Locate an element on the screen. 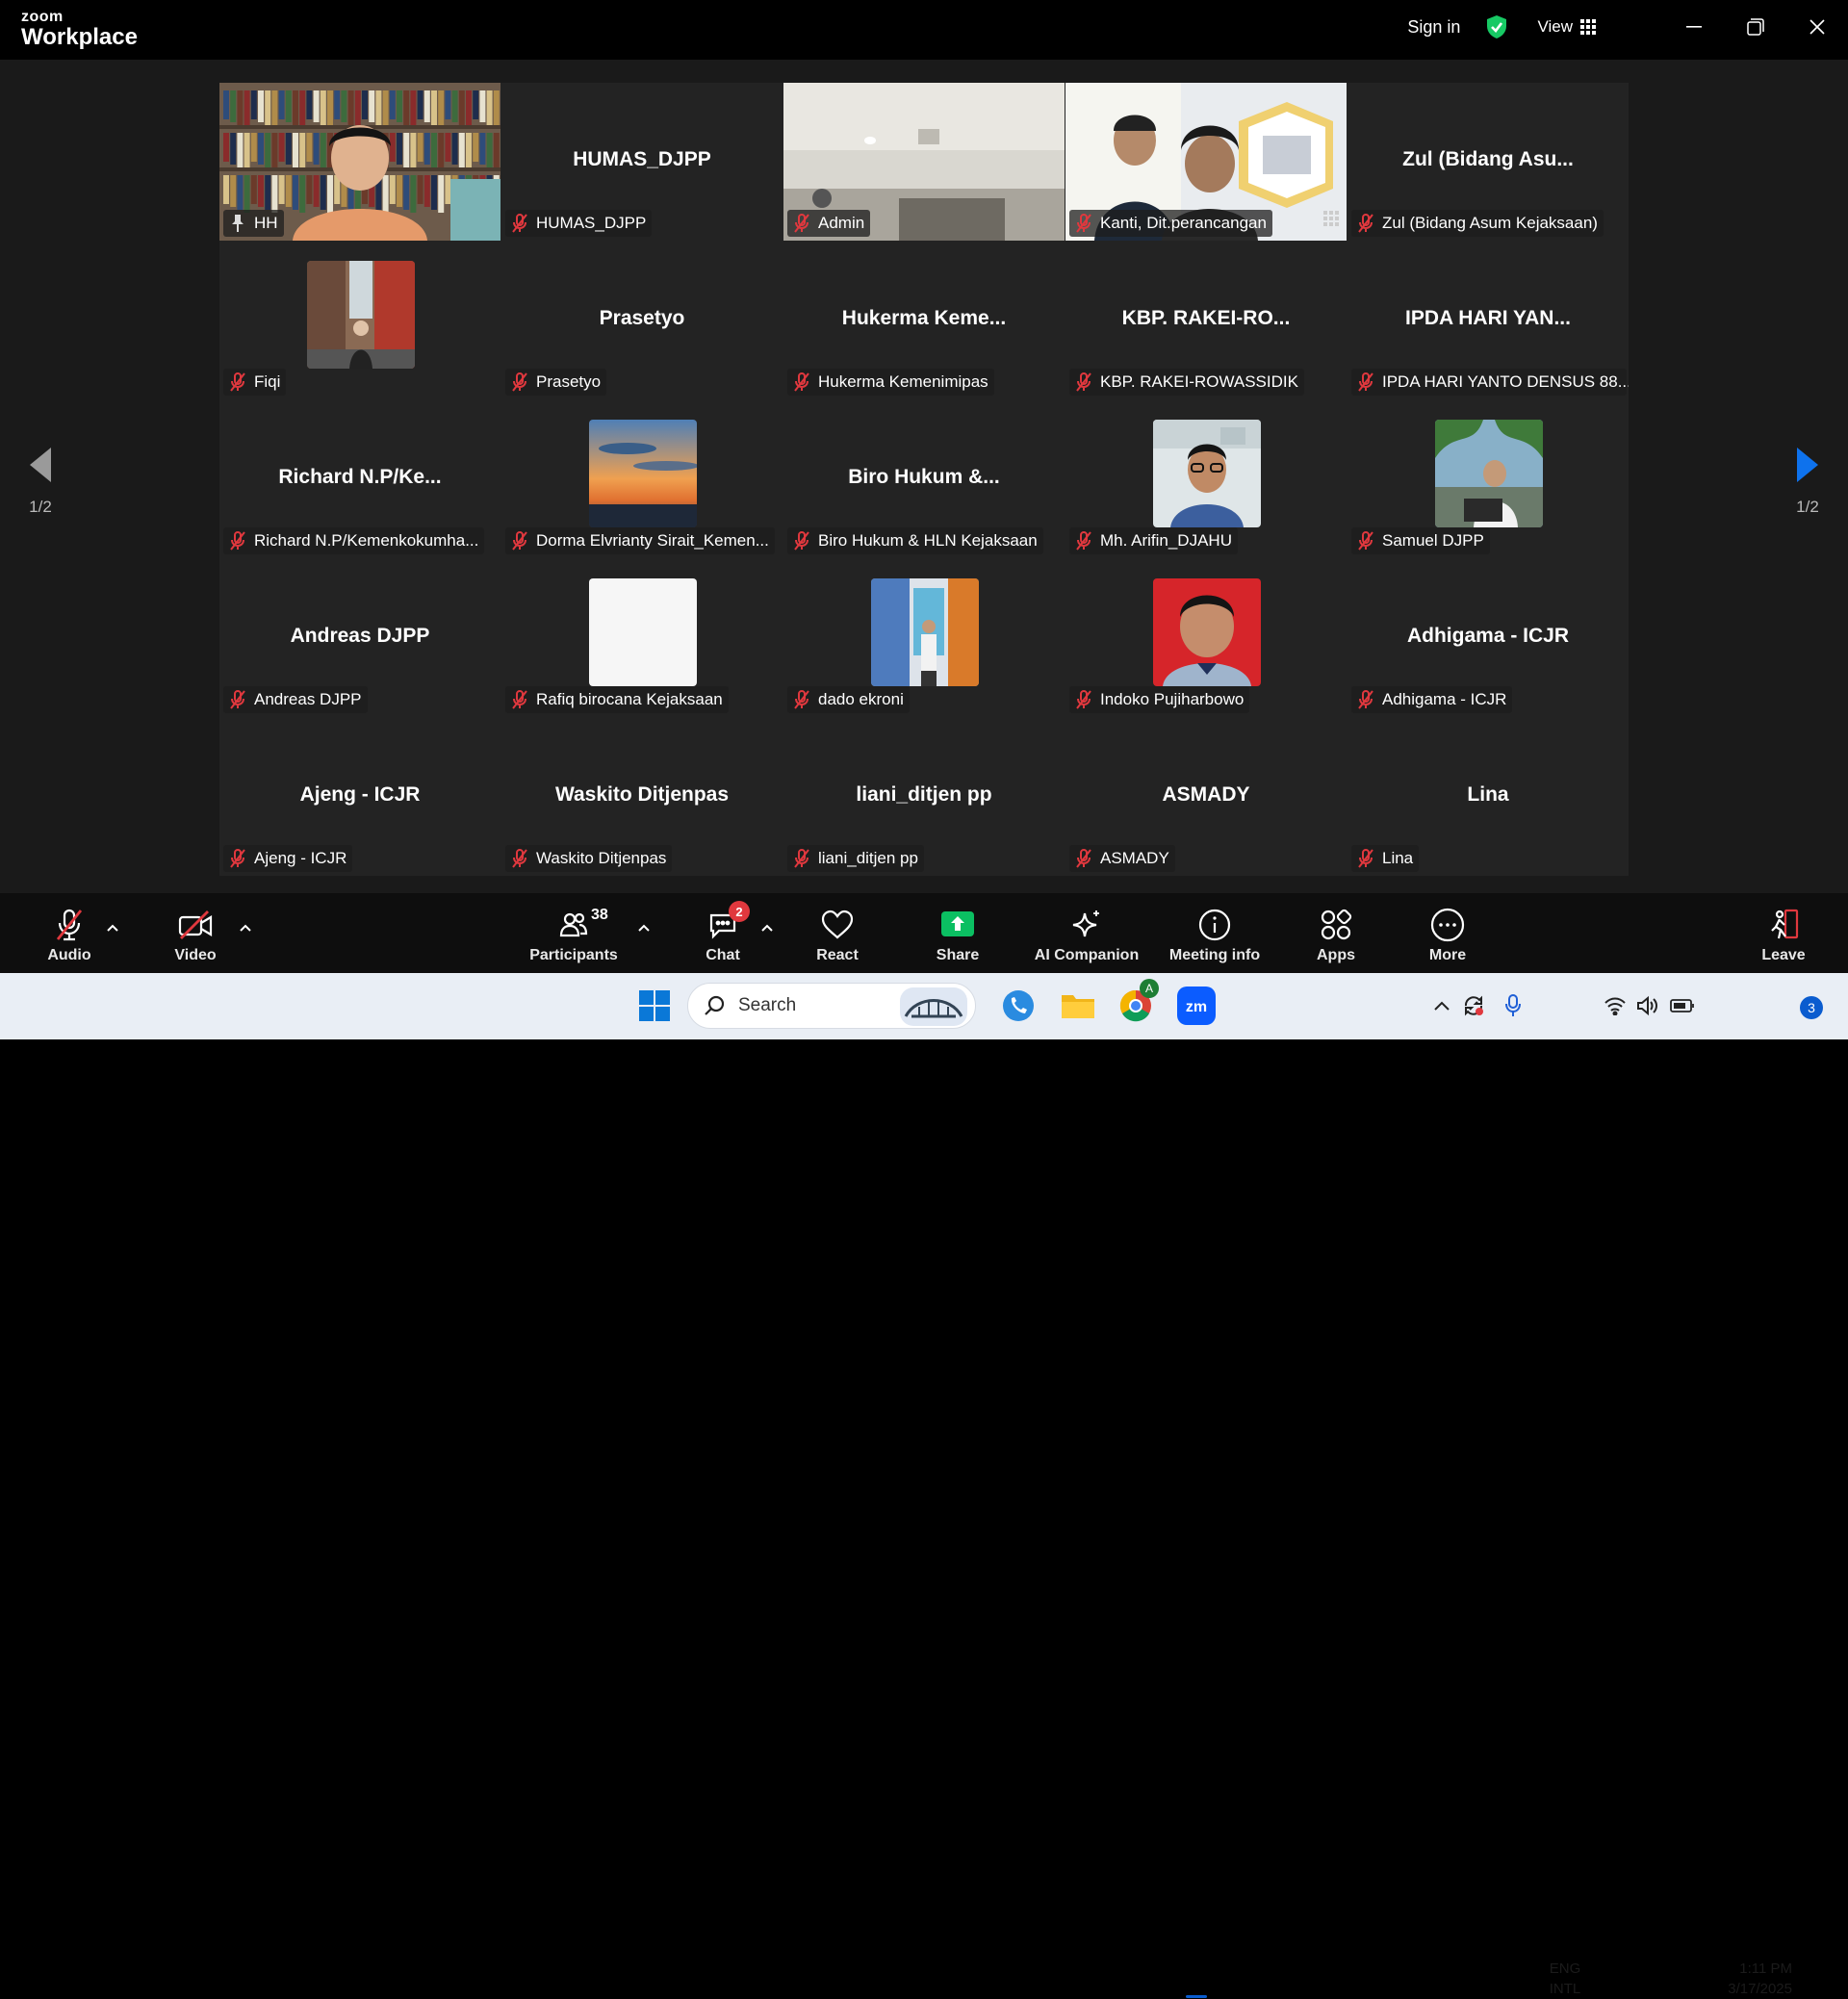  notification-count-badge: 3 is located at coordinates (1811, 1007).